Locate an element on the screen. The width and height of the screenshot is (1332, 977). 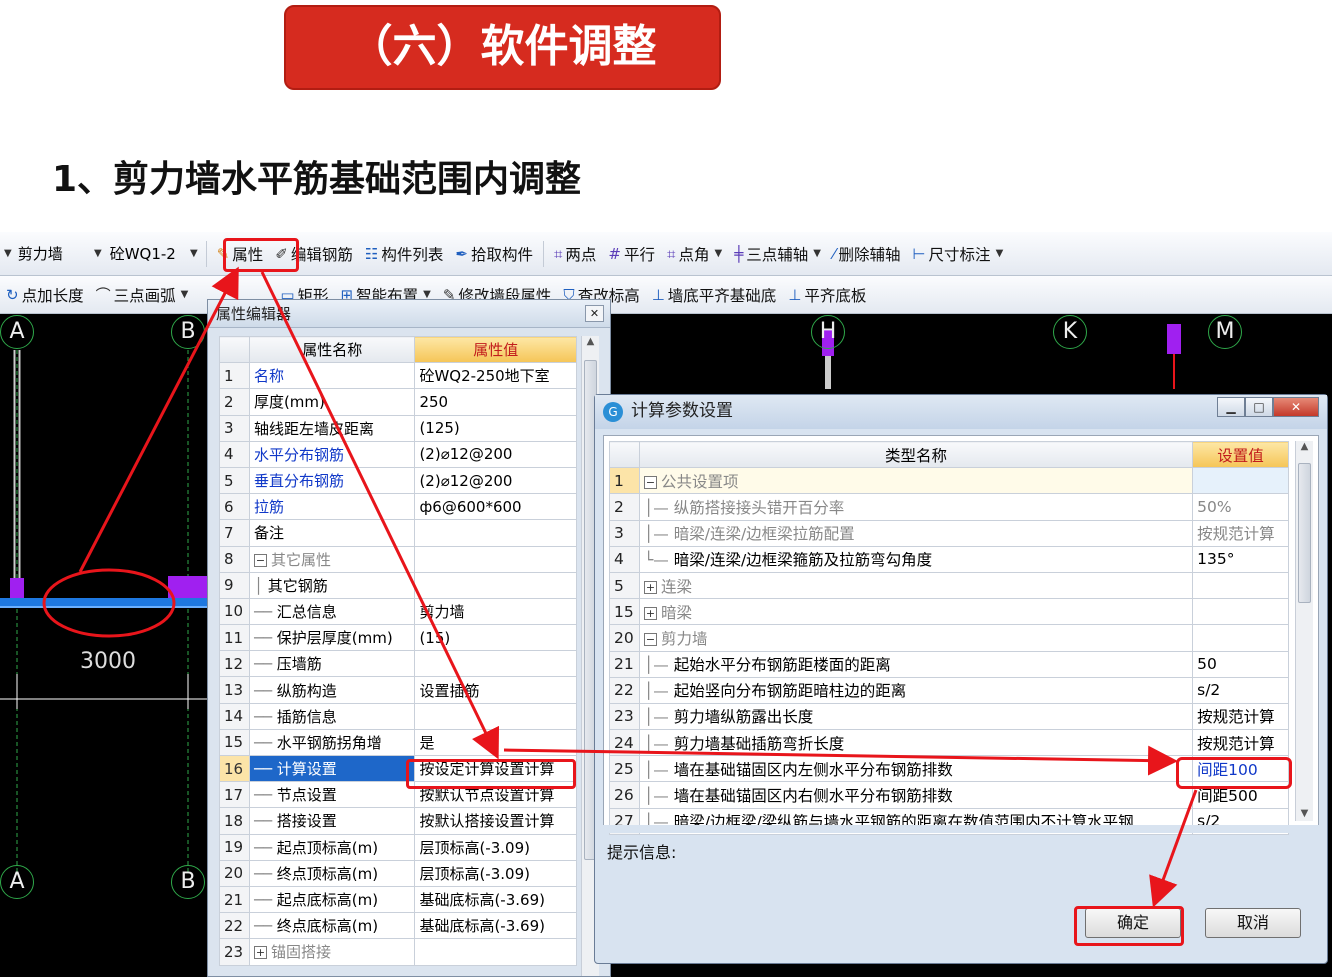
setting-value: s/2 is located at coordinates (1240, 690).